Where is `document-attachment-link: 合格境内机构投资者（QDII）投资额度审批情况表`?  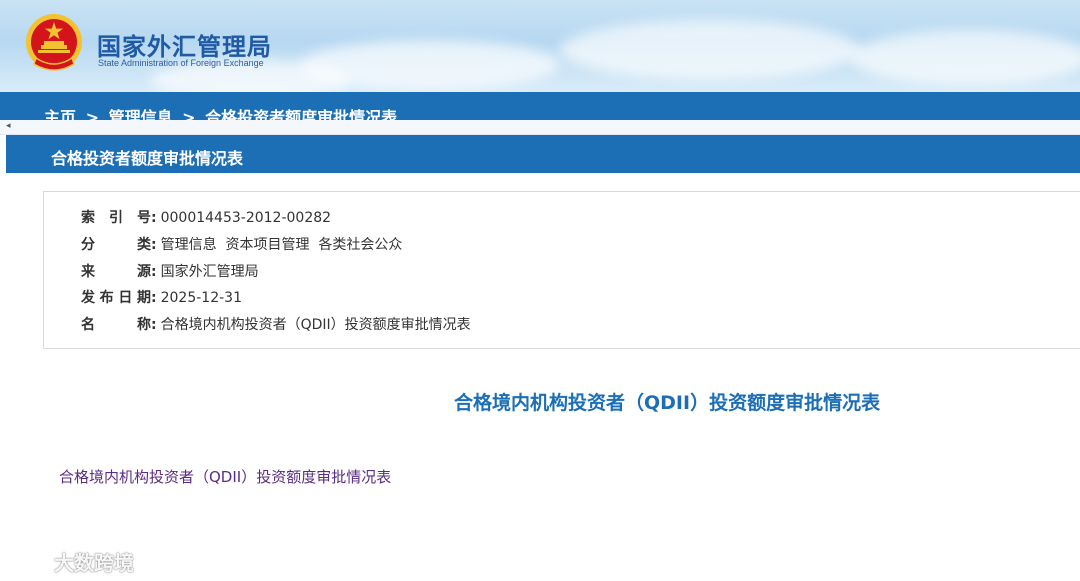
document-attachment-link: 合格境内机构投资者（QDII）投资额度审批情况表 is located at coordinates (225, 476).